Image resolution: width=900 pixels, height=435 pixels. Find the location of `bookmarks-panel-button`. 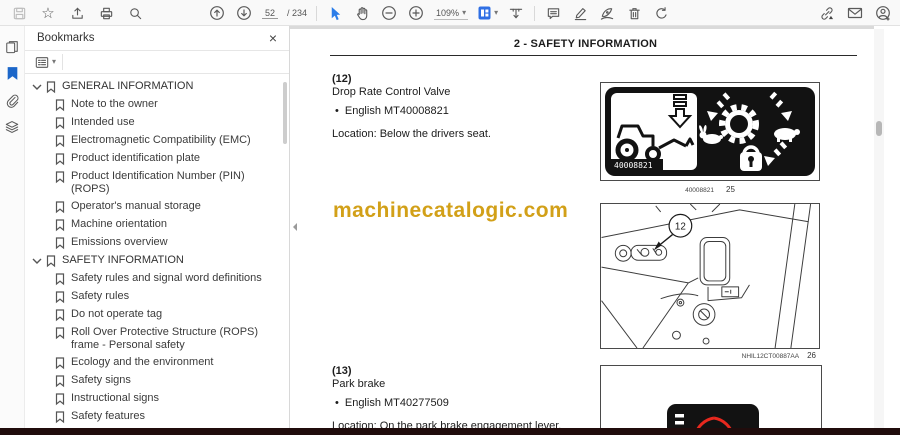

bookmarks-panel-button is located at coordinates (12, 73).